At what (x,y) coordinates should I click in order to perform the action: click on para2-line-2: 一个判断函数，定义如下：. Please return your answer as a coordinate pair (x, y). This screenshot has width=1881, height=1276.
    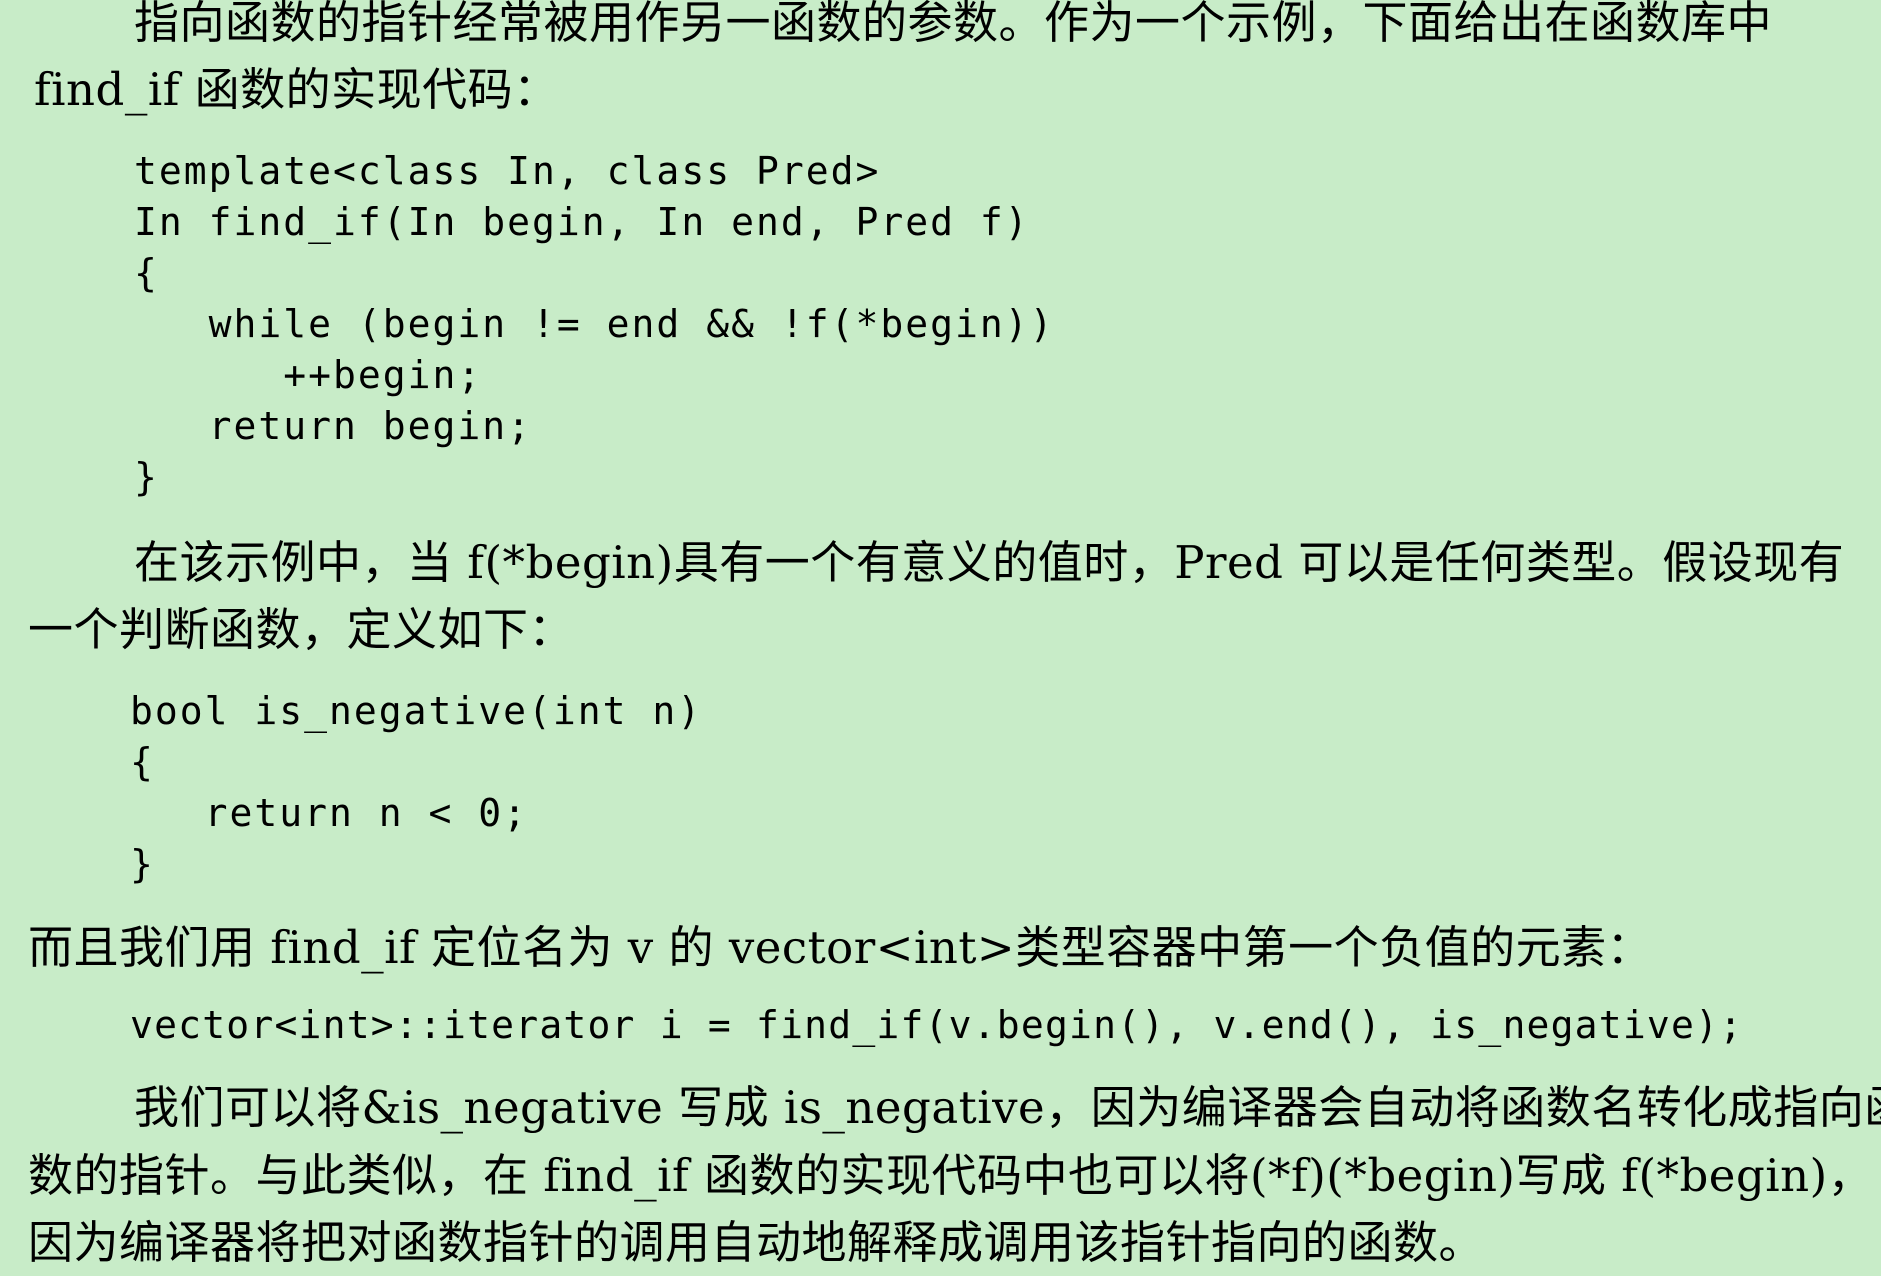
    Looking at the image, I should click on (301, 629).